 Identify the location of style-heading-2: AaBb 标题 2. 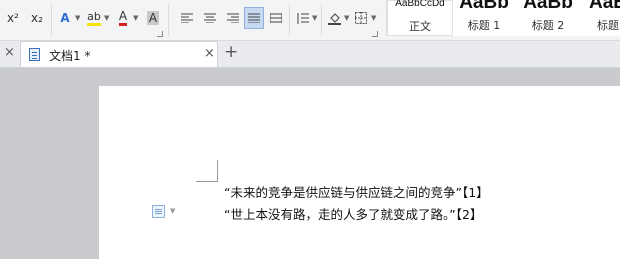
(548, 18).